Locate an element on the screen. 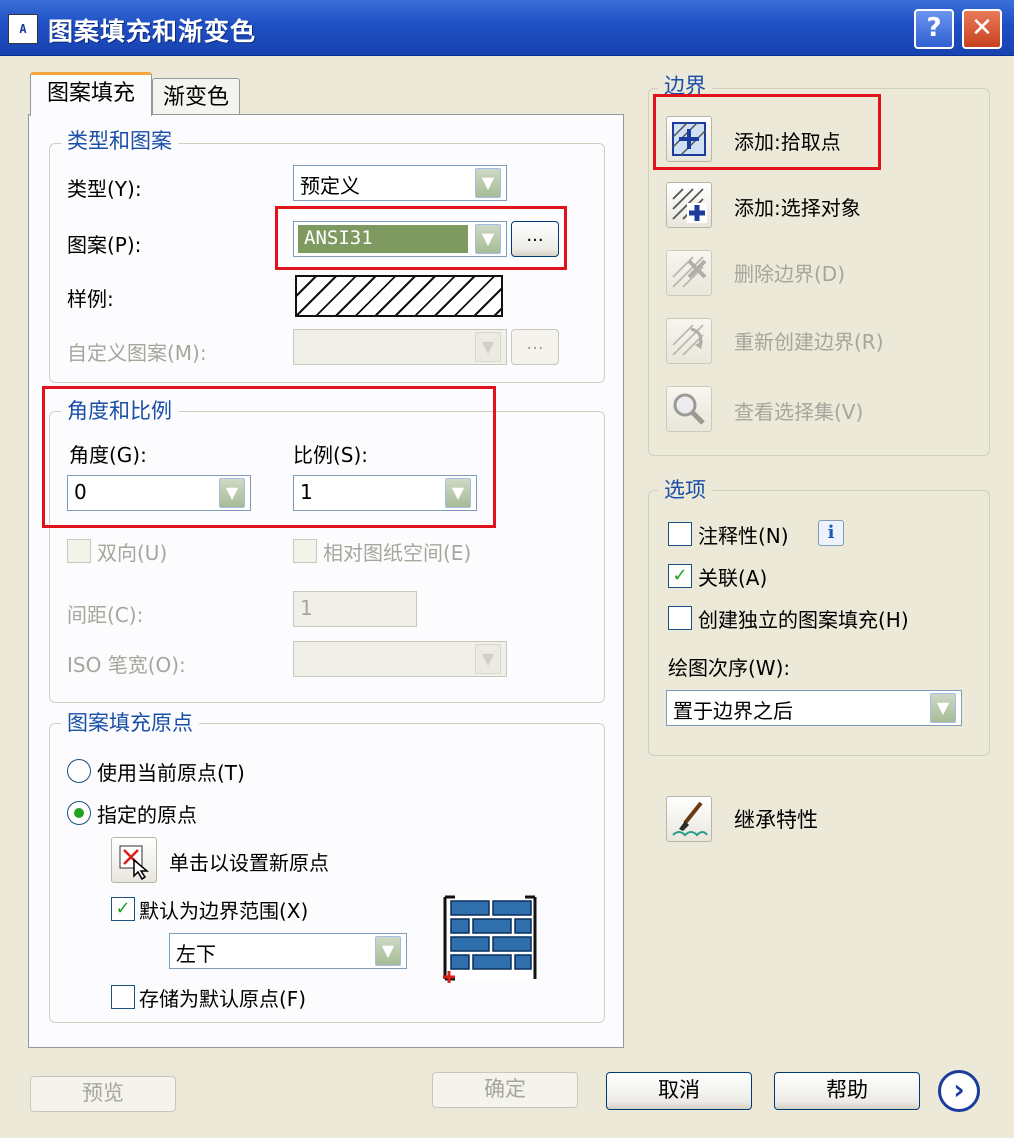 The height and width of the screenshot is (1138, 1014). spacing-label: 间距(C): is located at coordinates (105, 615).